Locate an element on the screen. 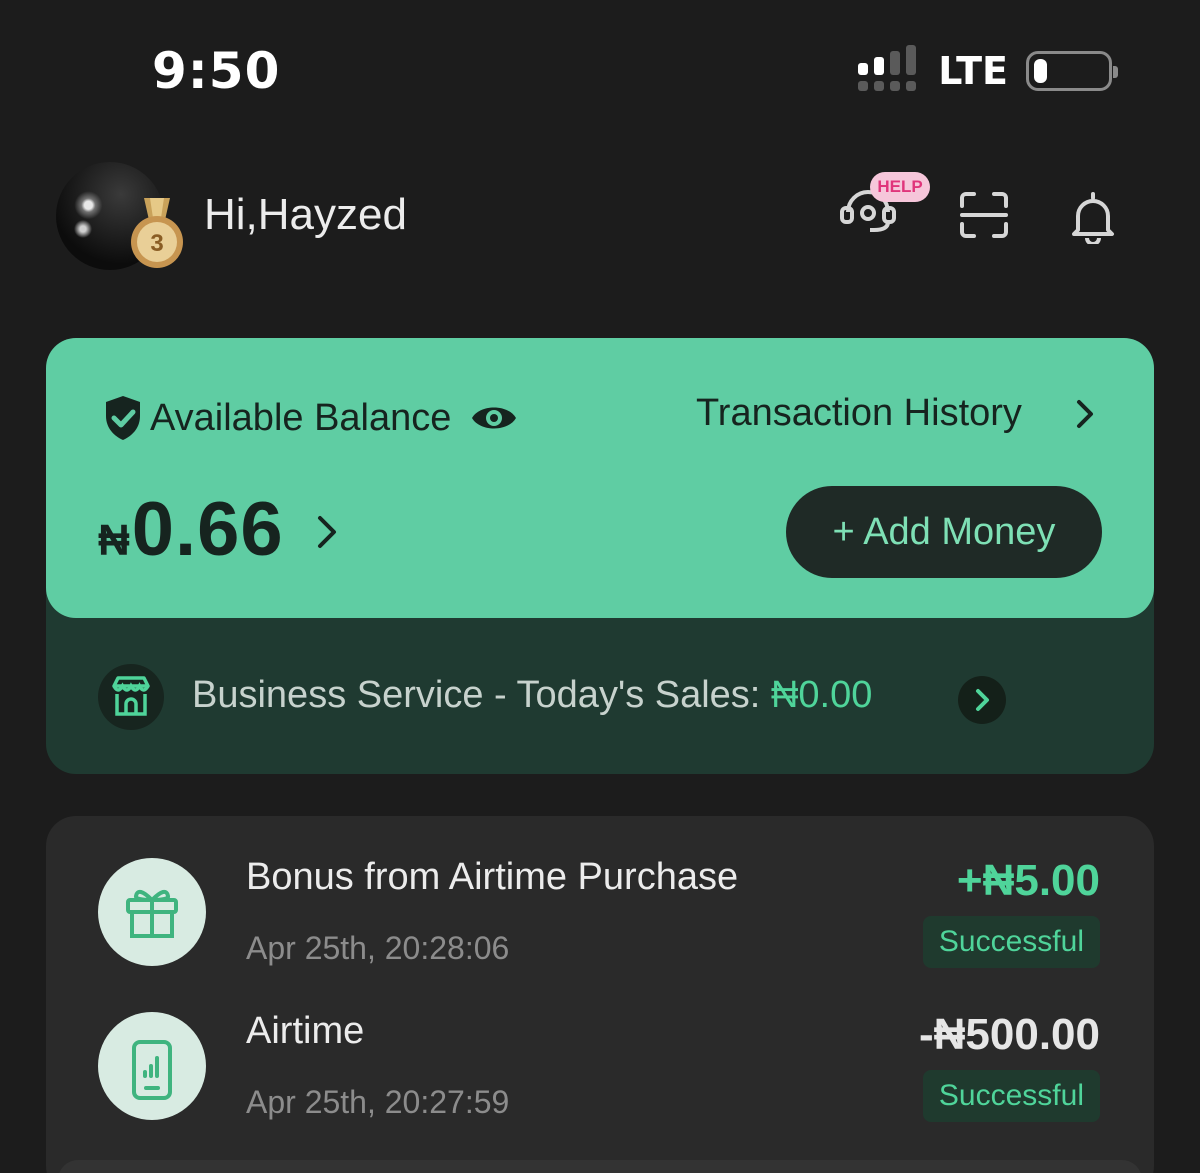 The image size is (1200, 1173). greeting: Hi,Hayzed is located at coordinates (305, 214).